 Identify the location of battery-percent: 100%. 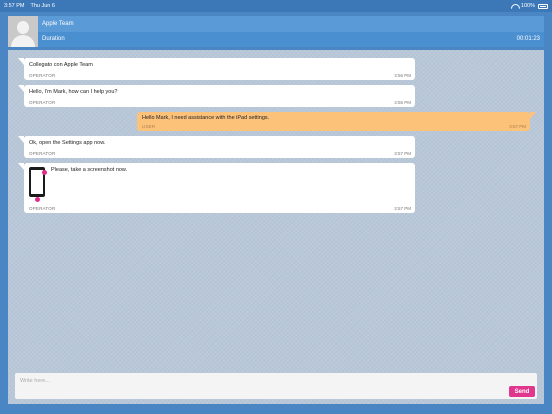
(527, 6).